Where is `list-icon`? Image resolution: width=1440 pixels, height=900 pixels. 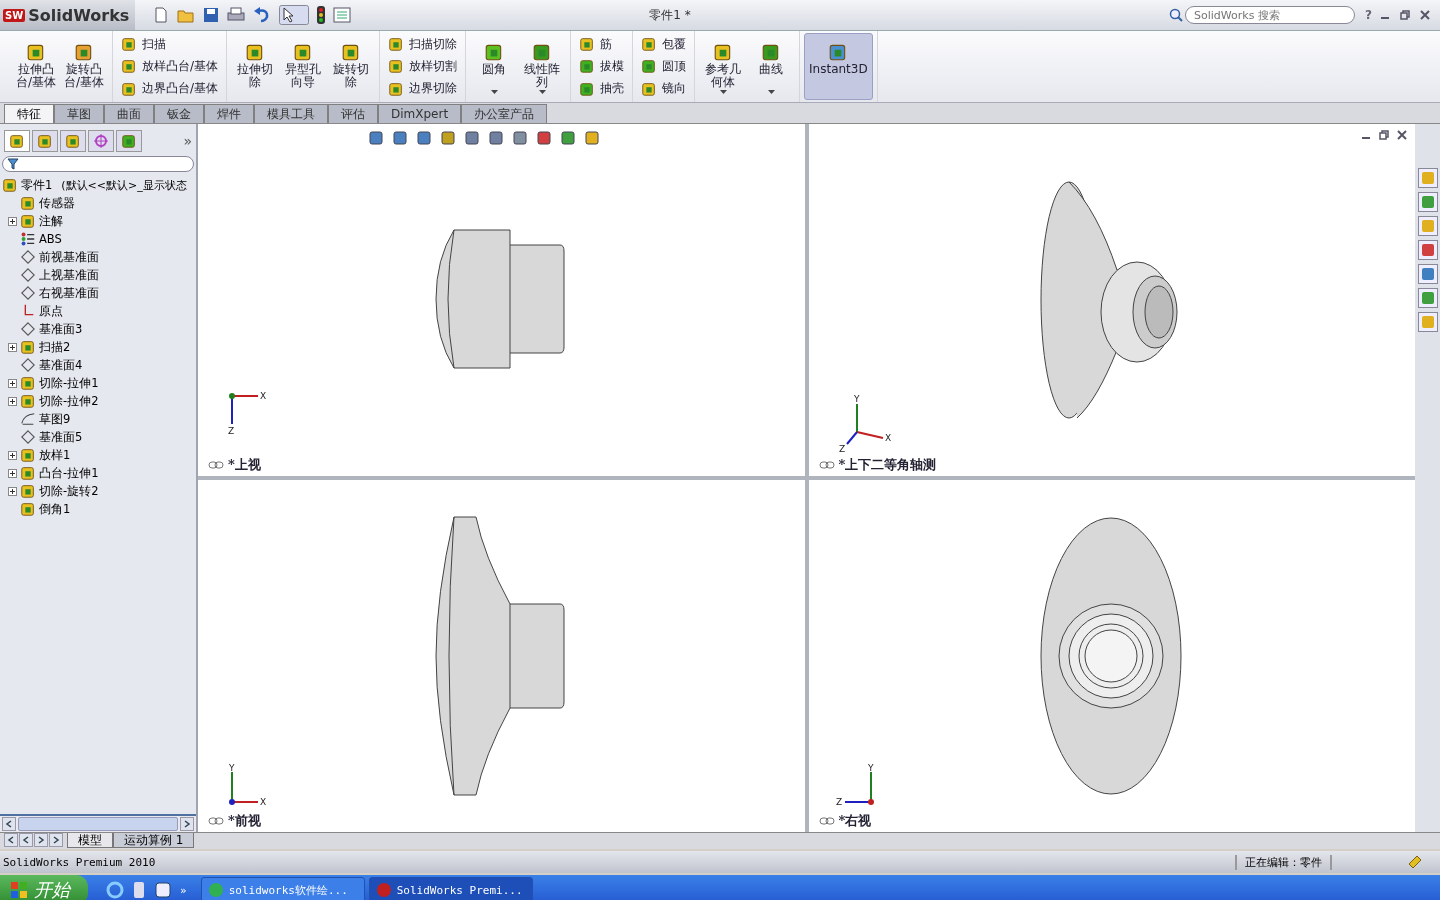
list-icon is located at coordinates (342, 15).